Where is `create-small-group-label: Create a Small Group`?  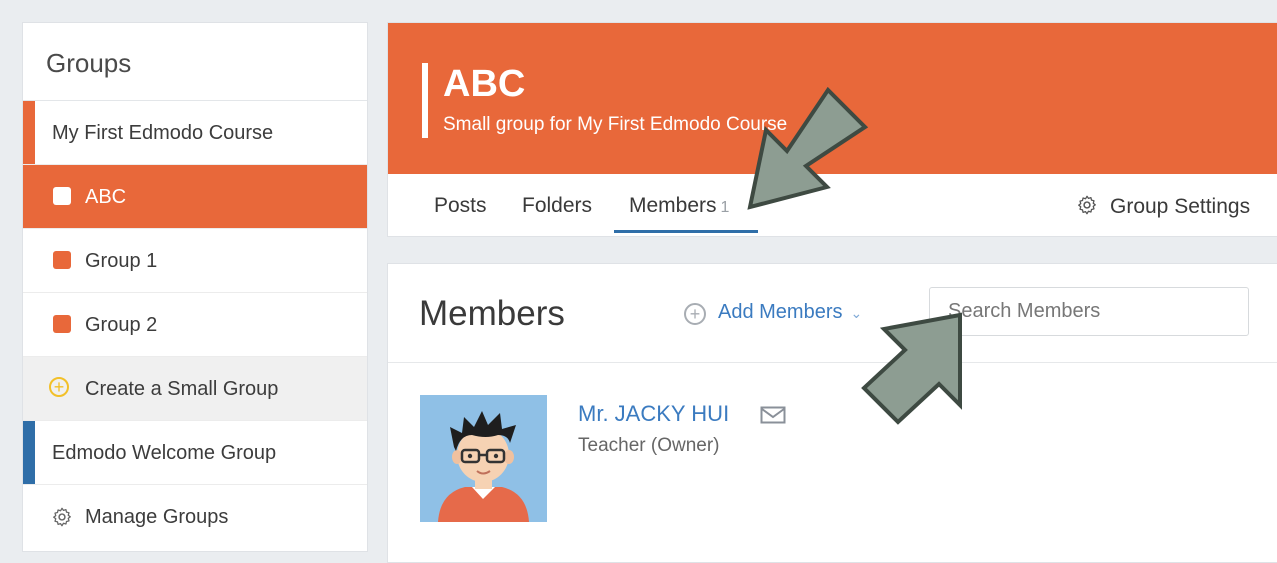 create-small-group-label: Create a Small Group is located at coordinates (182, 389).